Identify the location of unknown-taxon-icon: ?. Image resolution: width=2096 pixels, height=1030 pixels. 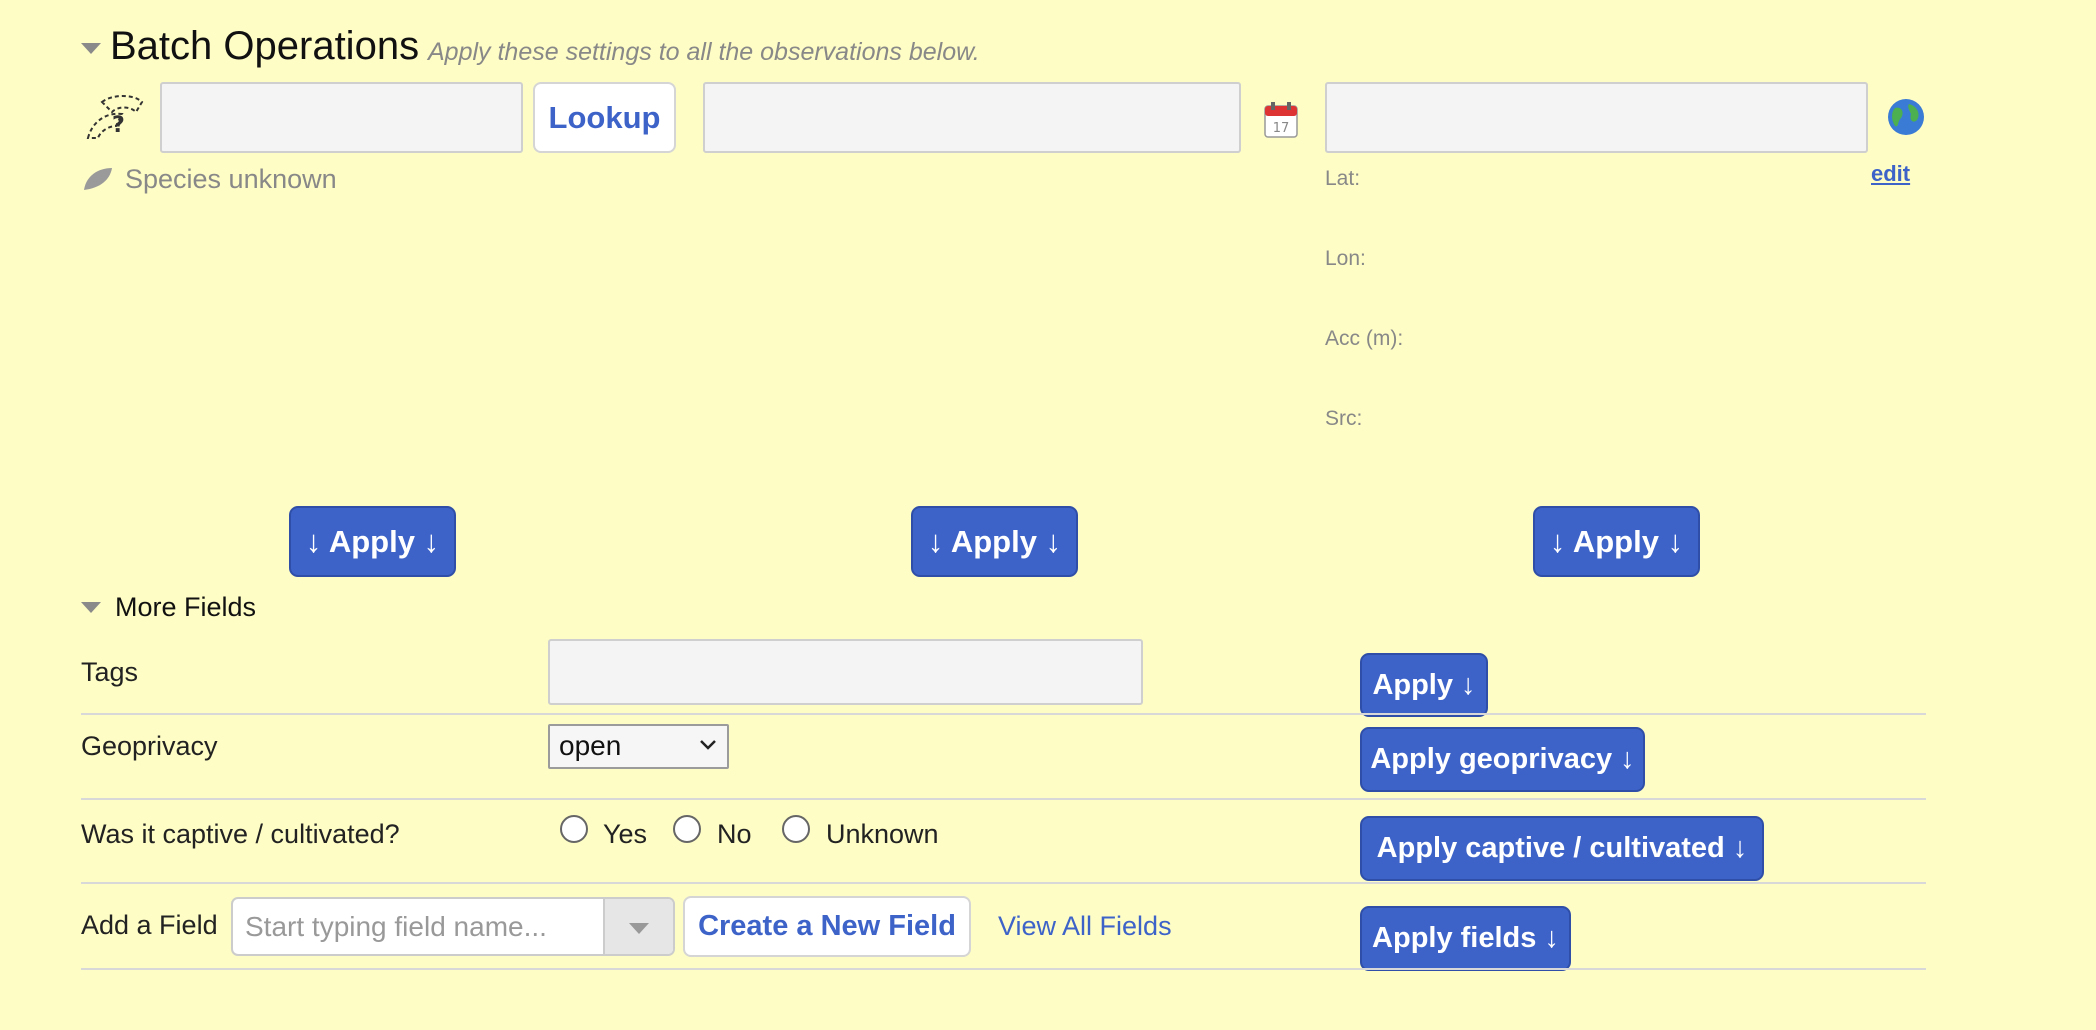
(115, 118).